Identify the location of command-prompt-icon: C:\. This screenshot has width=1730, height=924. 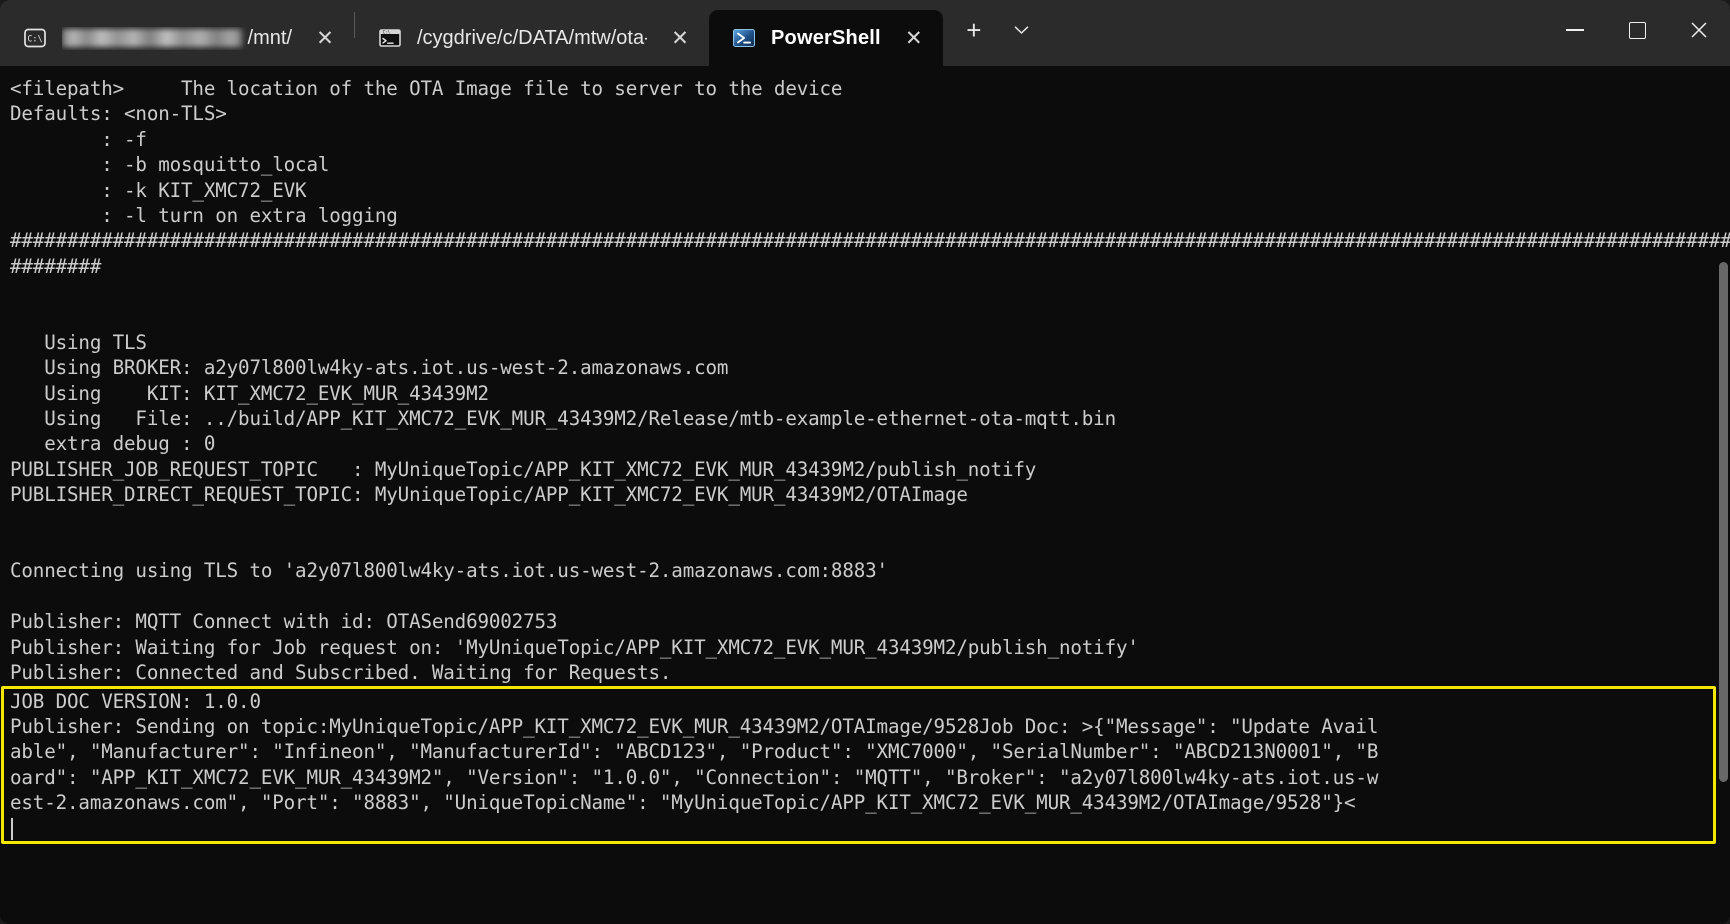
(35, 38).